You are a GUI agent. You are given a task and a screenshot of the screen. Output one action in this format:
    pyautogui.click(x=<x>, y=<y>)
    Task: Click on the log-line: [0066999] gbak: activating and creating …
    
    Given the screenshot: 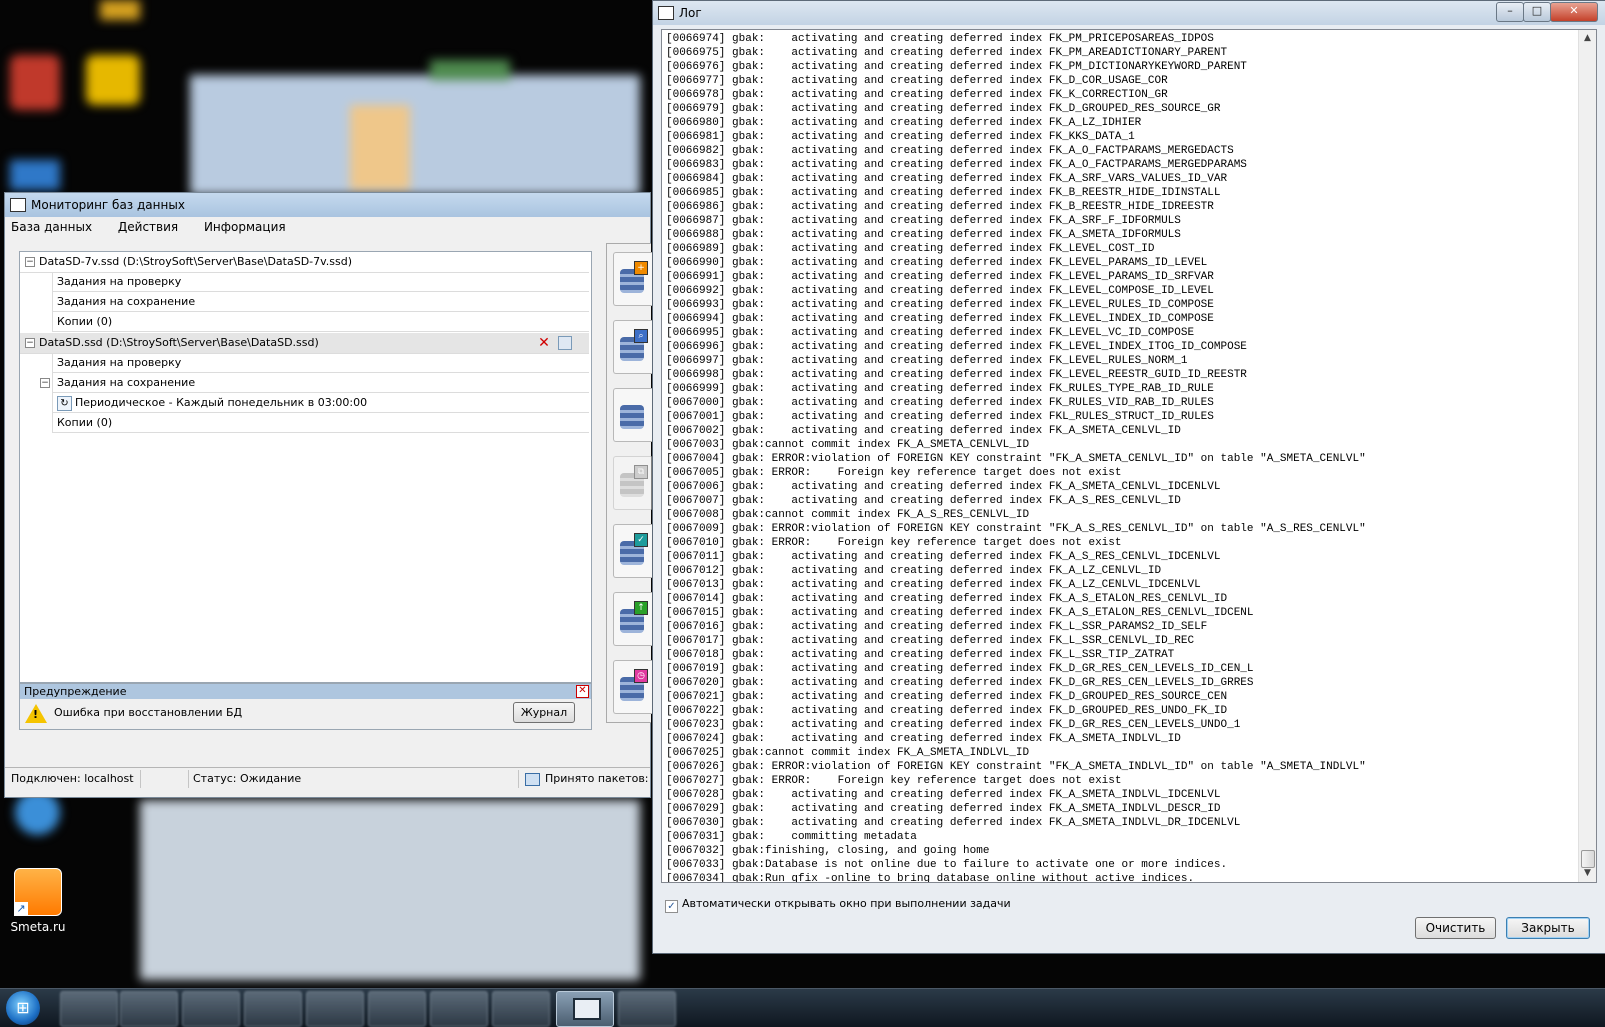 What is the action you would take?
    pyautogui.click(x=940, y=389)
    